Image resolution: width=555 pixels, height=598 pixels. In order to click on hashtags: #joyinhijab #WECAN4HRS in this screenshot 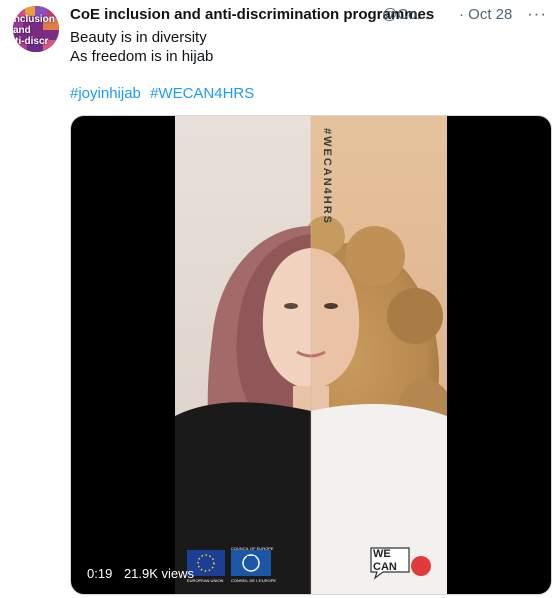, I will do `click(164, 93)`.